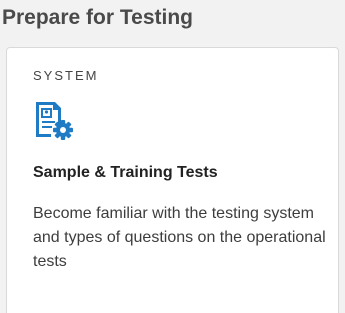 The width and height of the screenshot is (345, 313). I want to click on card-heading: Sample & Training Tests, so click(125, 172).